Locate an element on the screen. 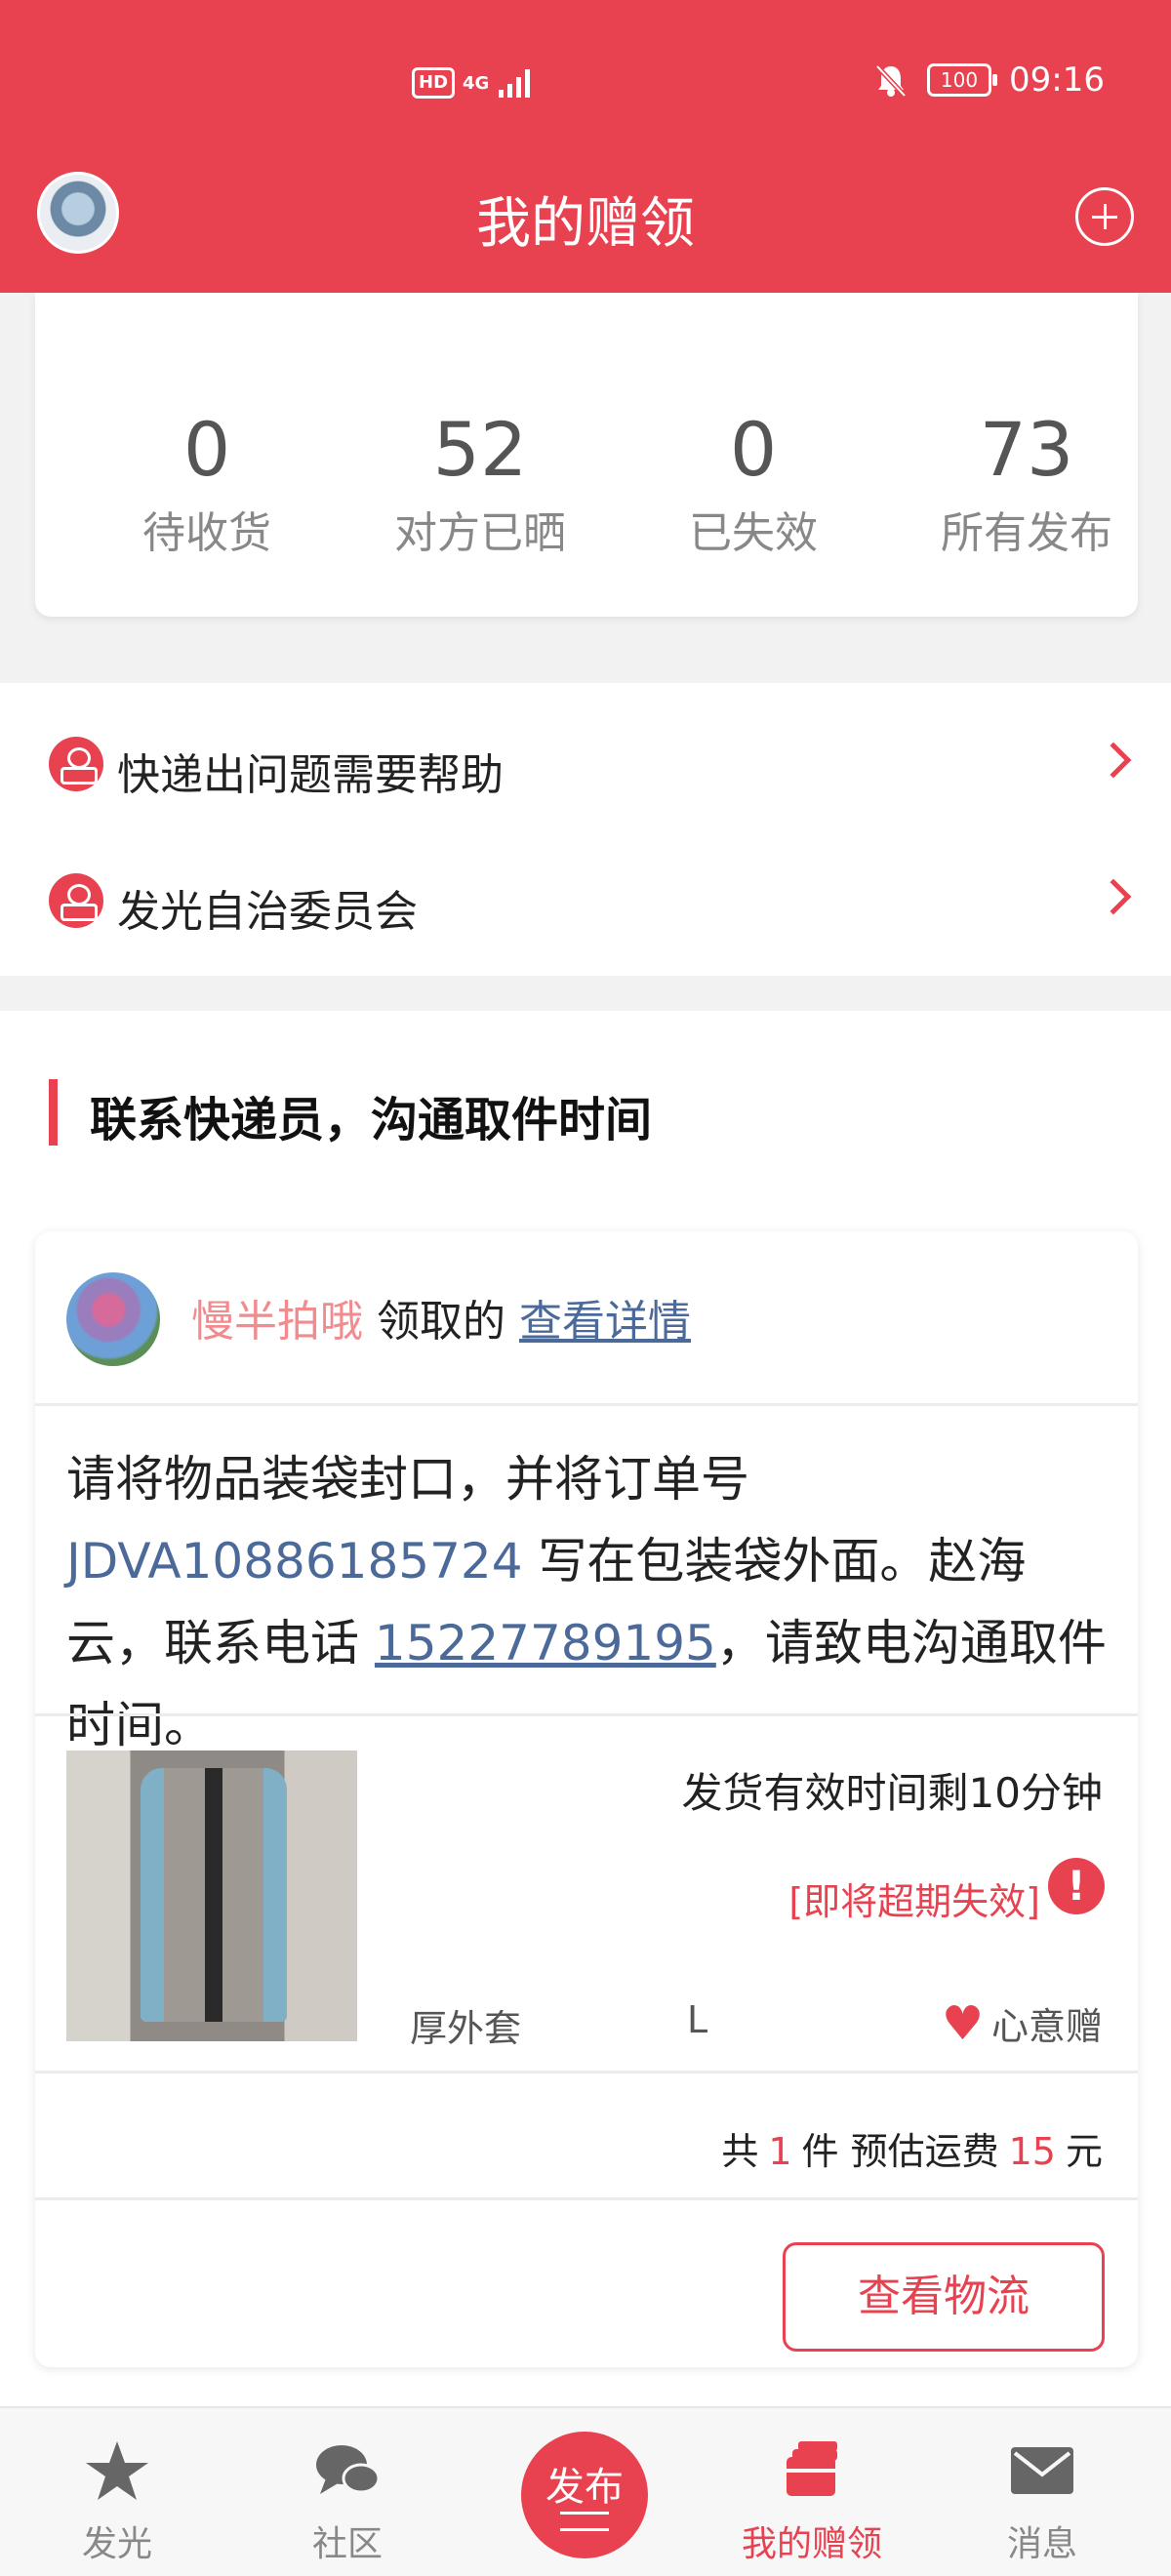 This screenshot has height=2576, width=1171. help-item-committee: 发光自治委员会 is located at coordinates (585, 888).